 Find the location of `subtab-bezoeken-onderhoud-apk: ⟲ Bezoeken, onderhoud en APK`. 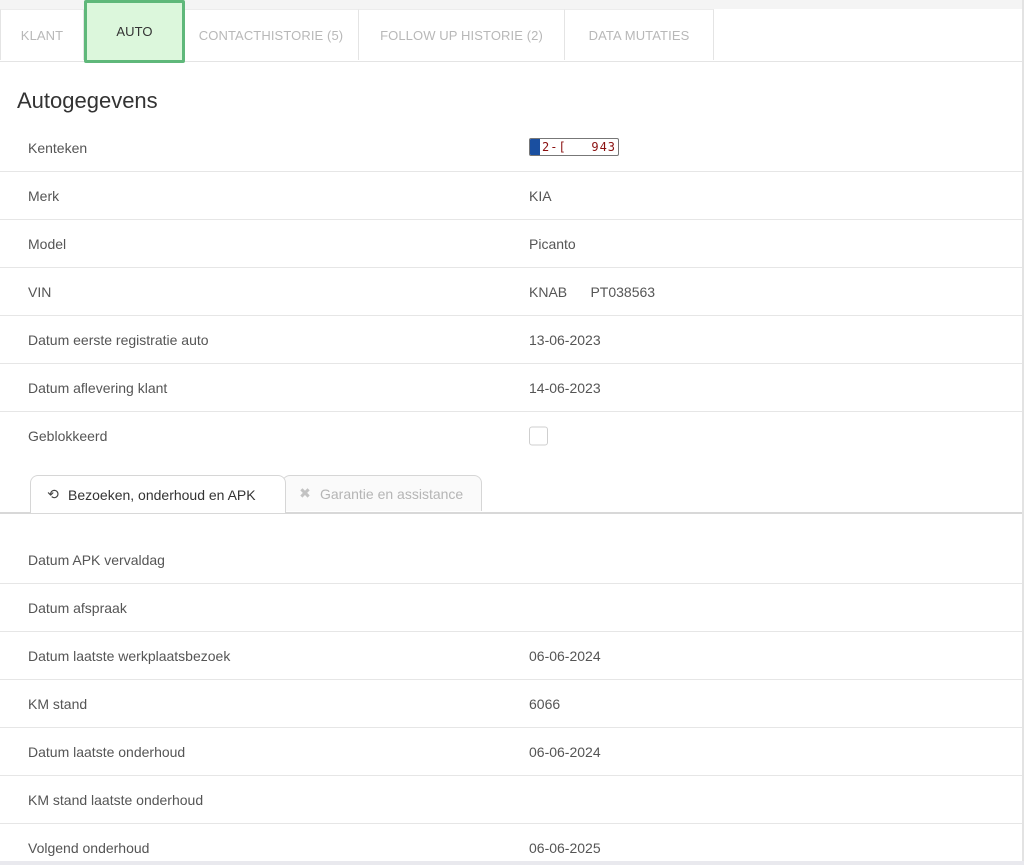

subtab-bezoeken-onderhoud-apk: ⟲ Bezoeken, onderhoud en APK is located at coordinates (158, 494).